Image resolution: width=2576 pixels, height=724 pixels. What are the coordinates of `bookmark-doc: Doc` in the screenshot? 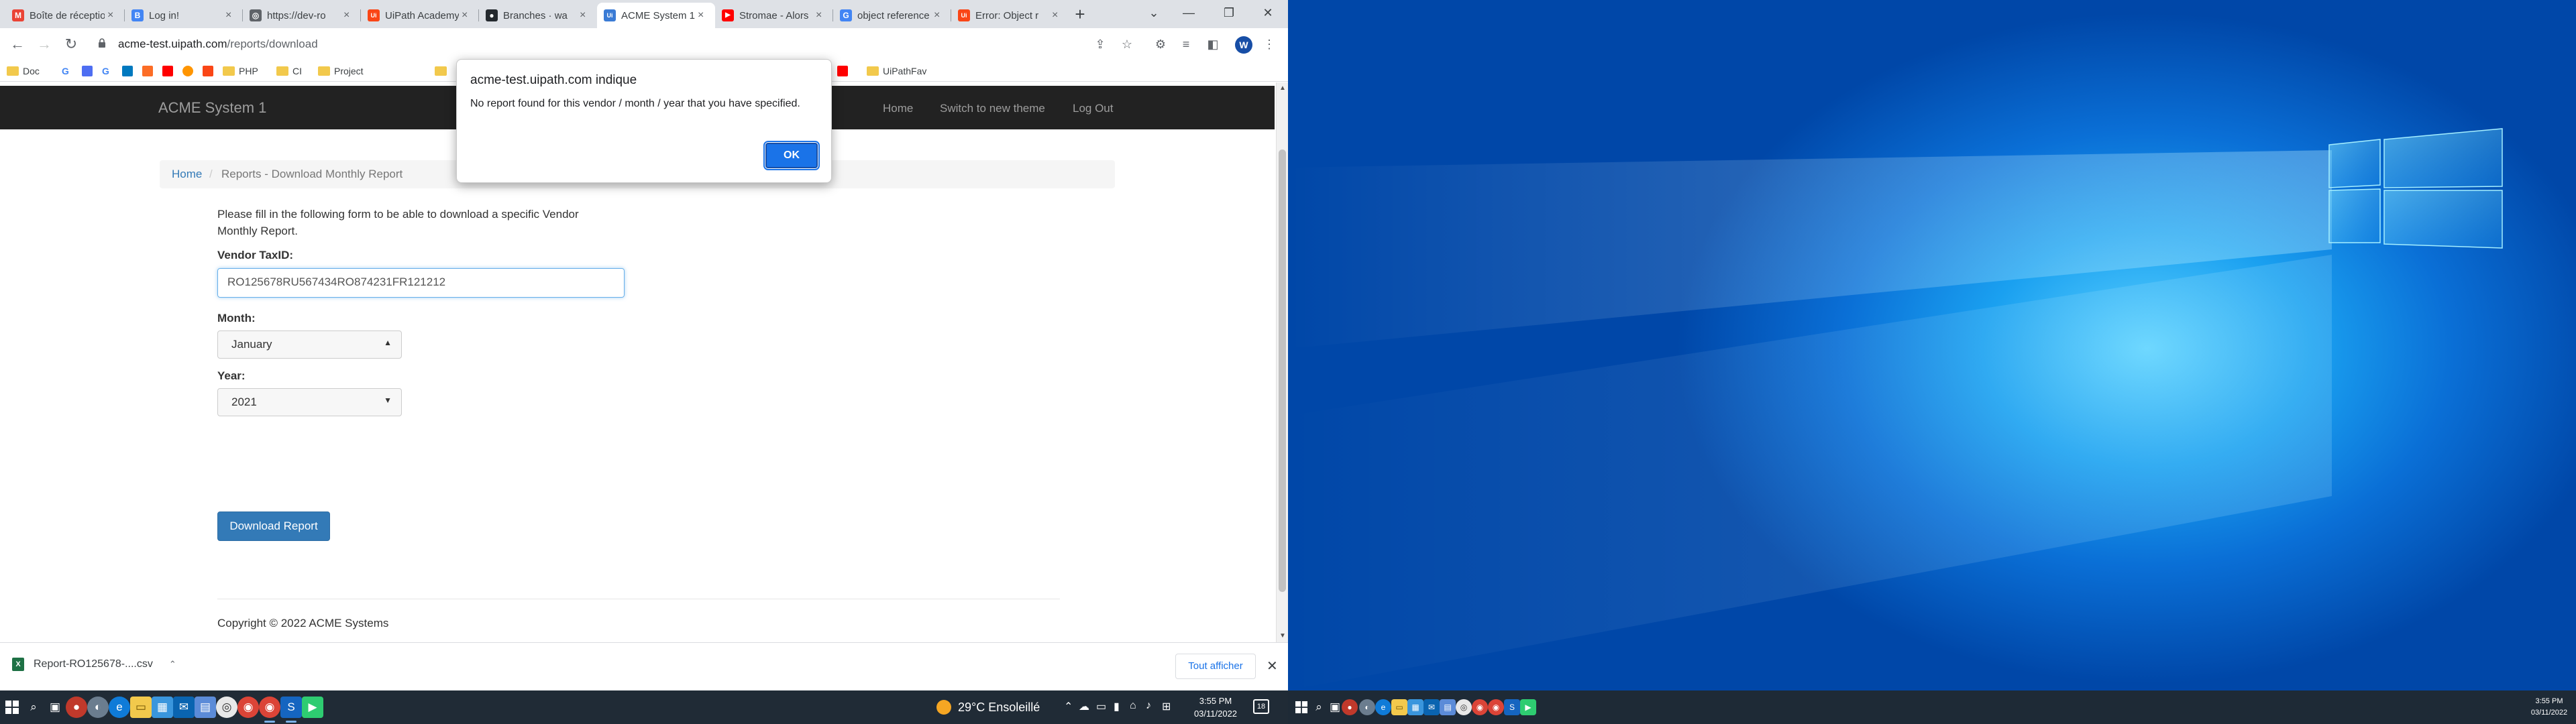 It's located at (23, 71).